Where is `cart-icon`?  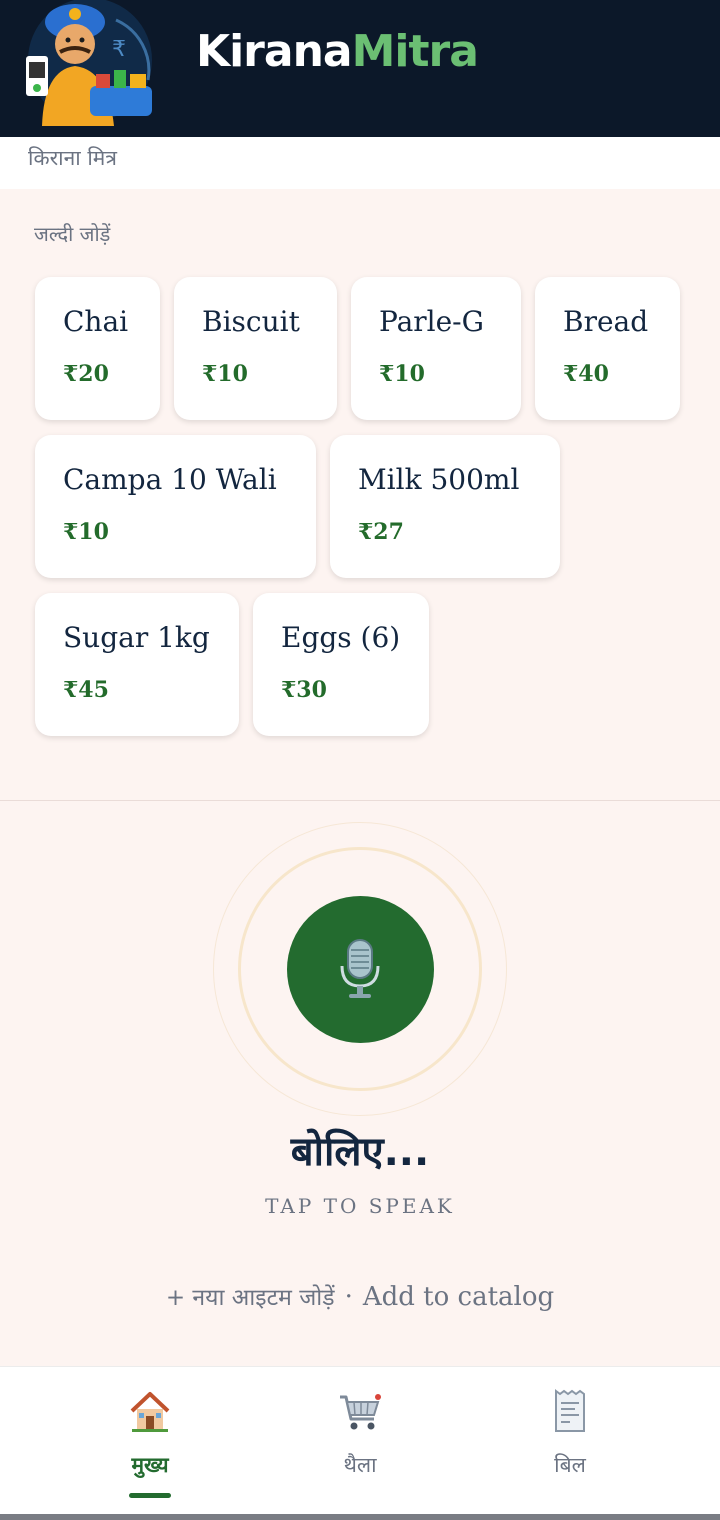
cart-icon is located at coordinates (360, 1412).